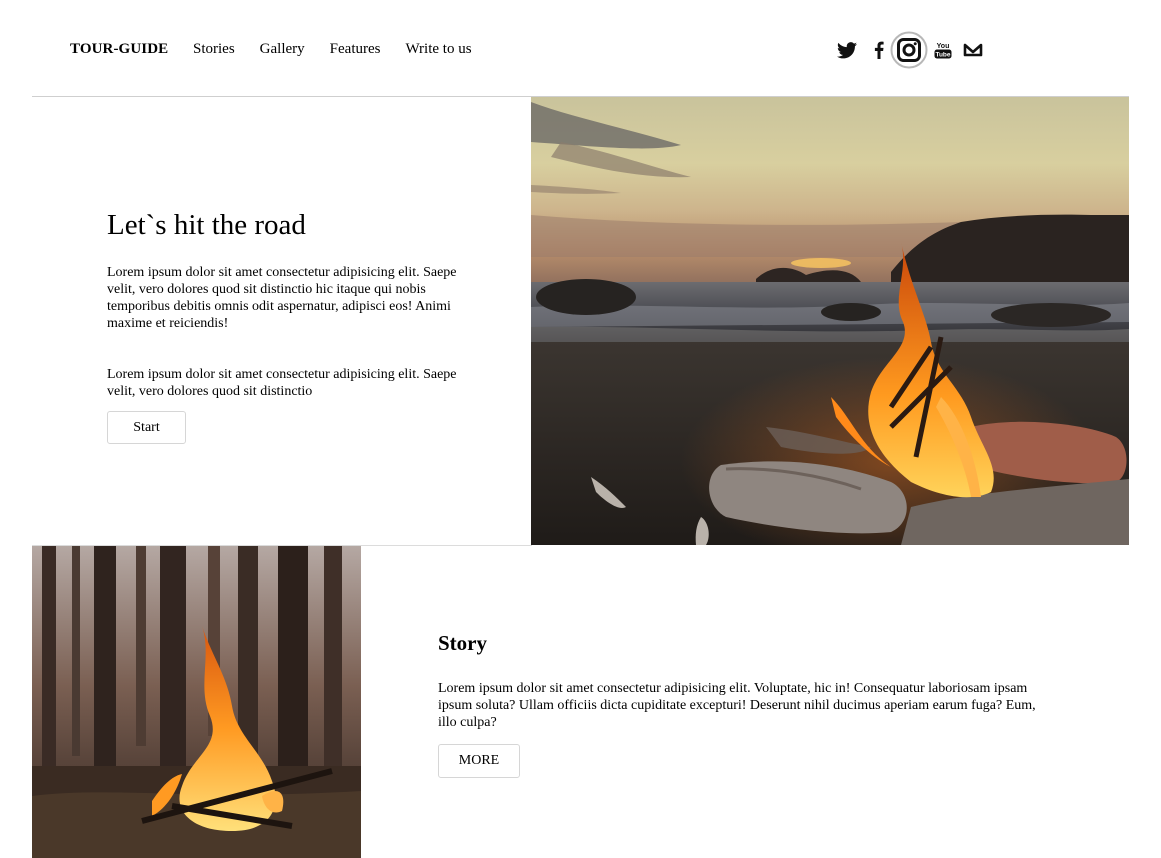  I want to click on nav-link-write-to-us: Write to us, so click(438, 49).